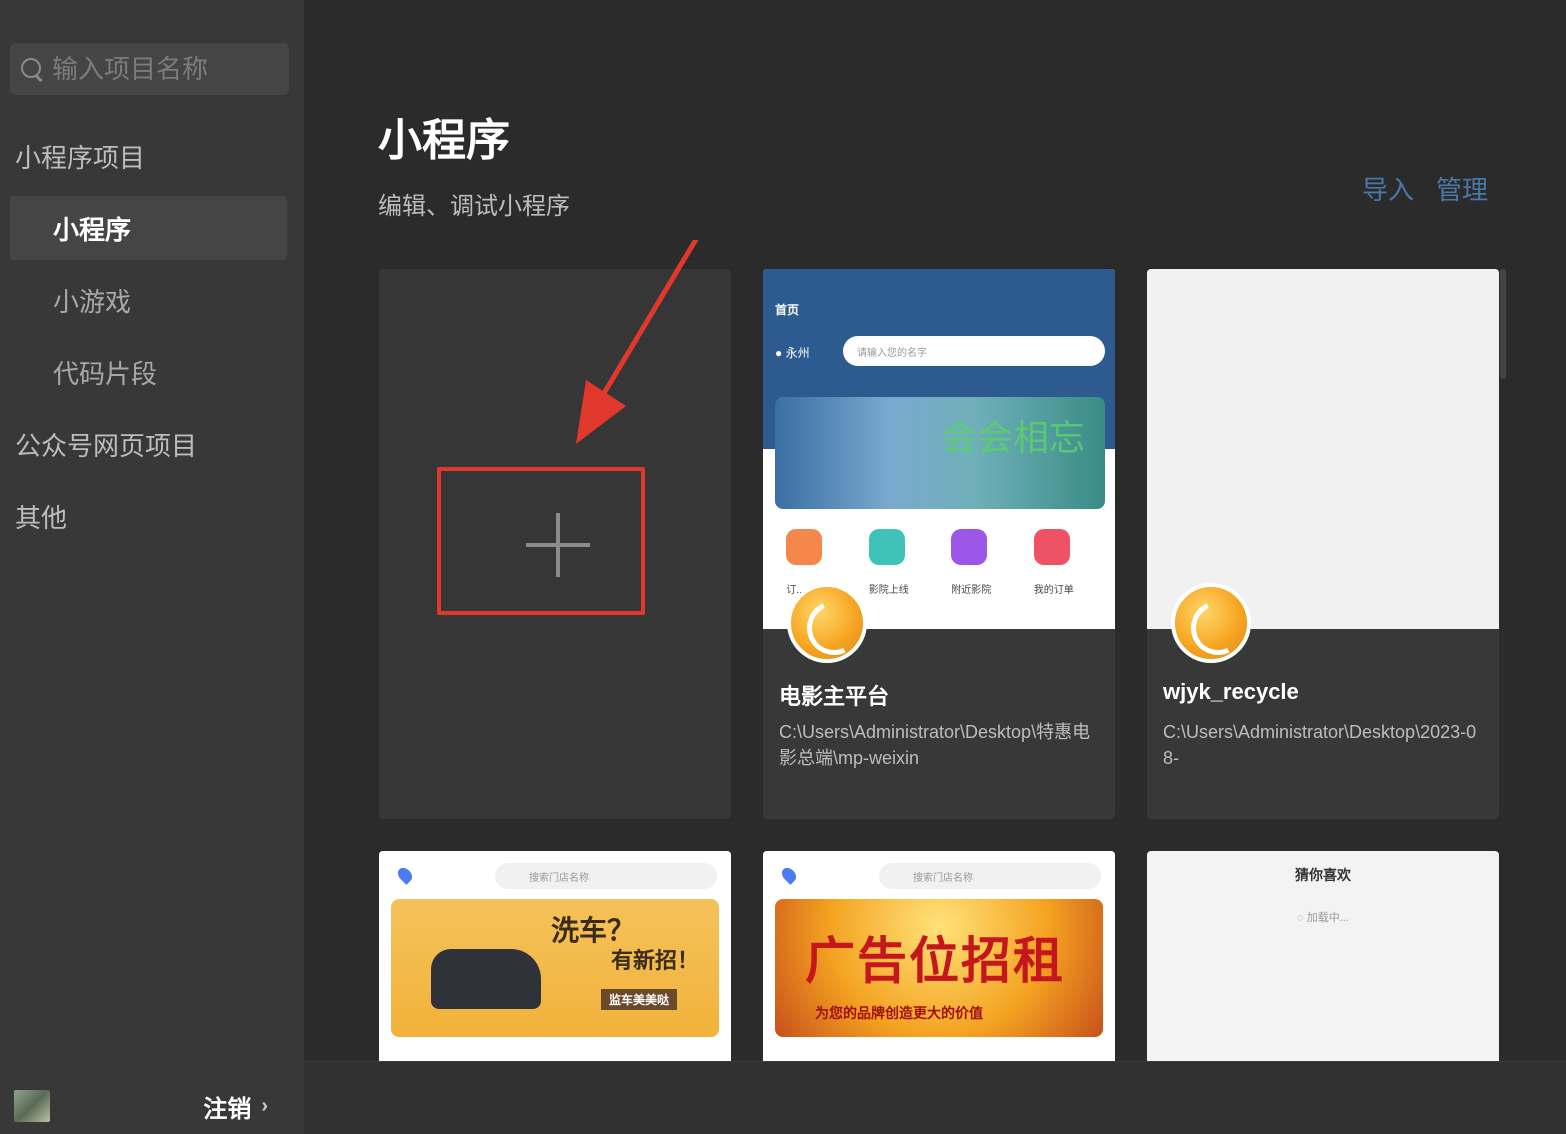  I want to click on order-icon, so click(1051, 547).